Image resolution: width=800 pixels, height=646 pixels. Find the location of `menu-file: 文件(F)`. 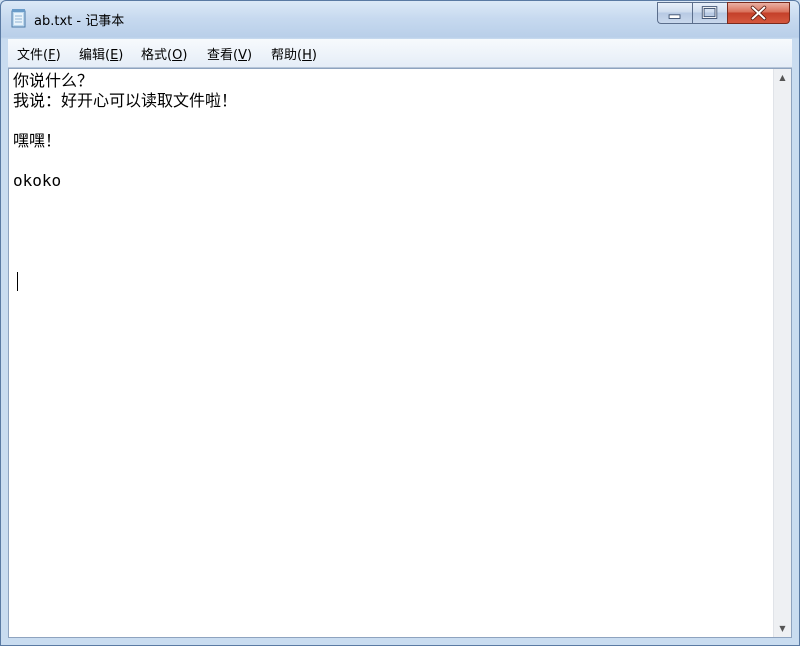

menu-file: 文件(F) is located at coordinates (39, 53).